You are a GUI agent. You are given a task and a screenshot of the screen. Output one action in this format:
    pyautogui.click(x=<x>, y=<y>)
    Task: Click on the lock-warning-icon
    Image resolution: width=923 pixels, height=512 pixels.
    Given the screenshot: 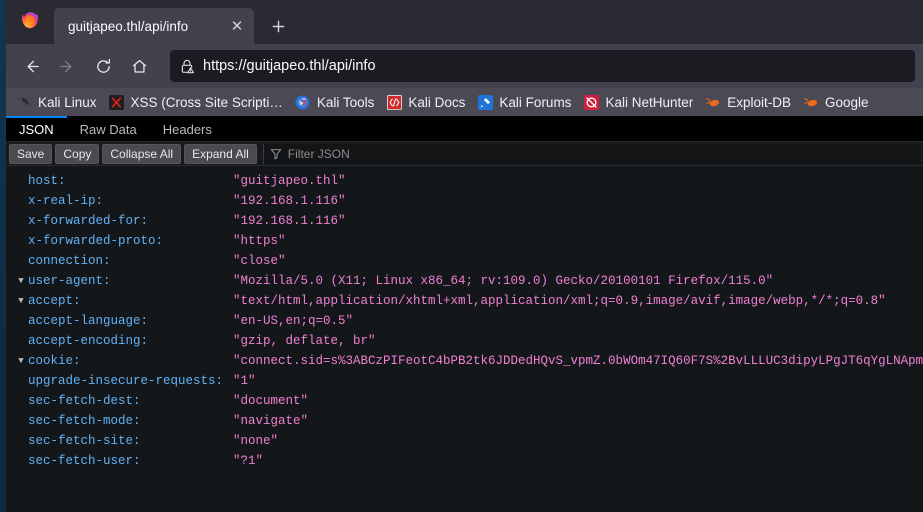 What is the action you would take?
    pyautogui.click(x=187, y=66)
    